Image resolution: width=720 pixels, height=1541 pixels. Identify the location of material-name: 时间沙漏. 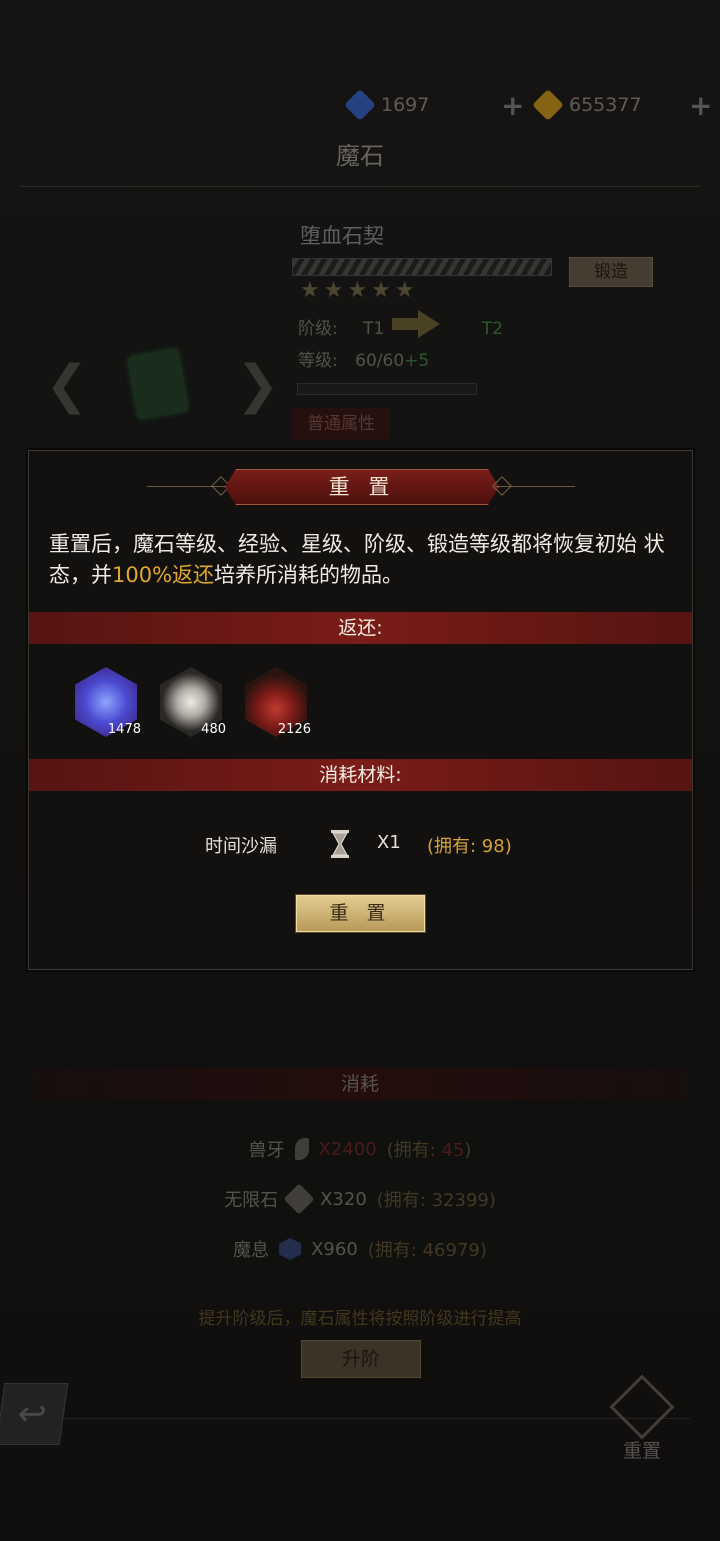
(241, 846).